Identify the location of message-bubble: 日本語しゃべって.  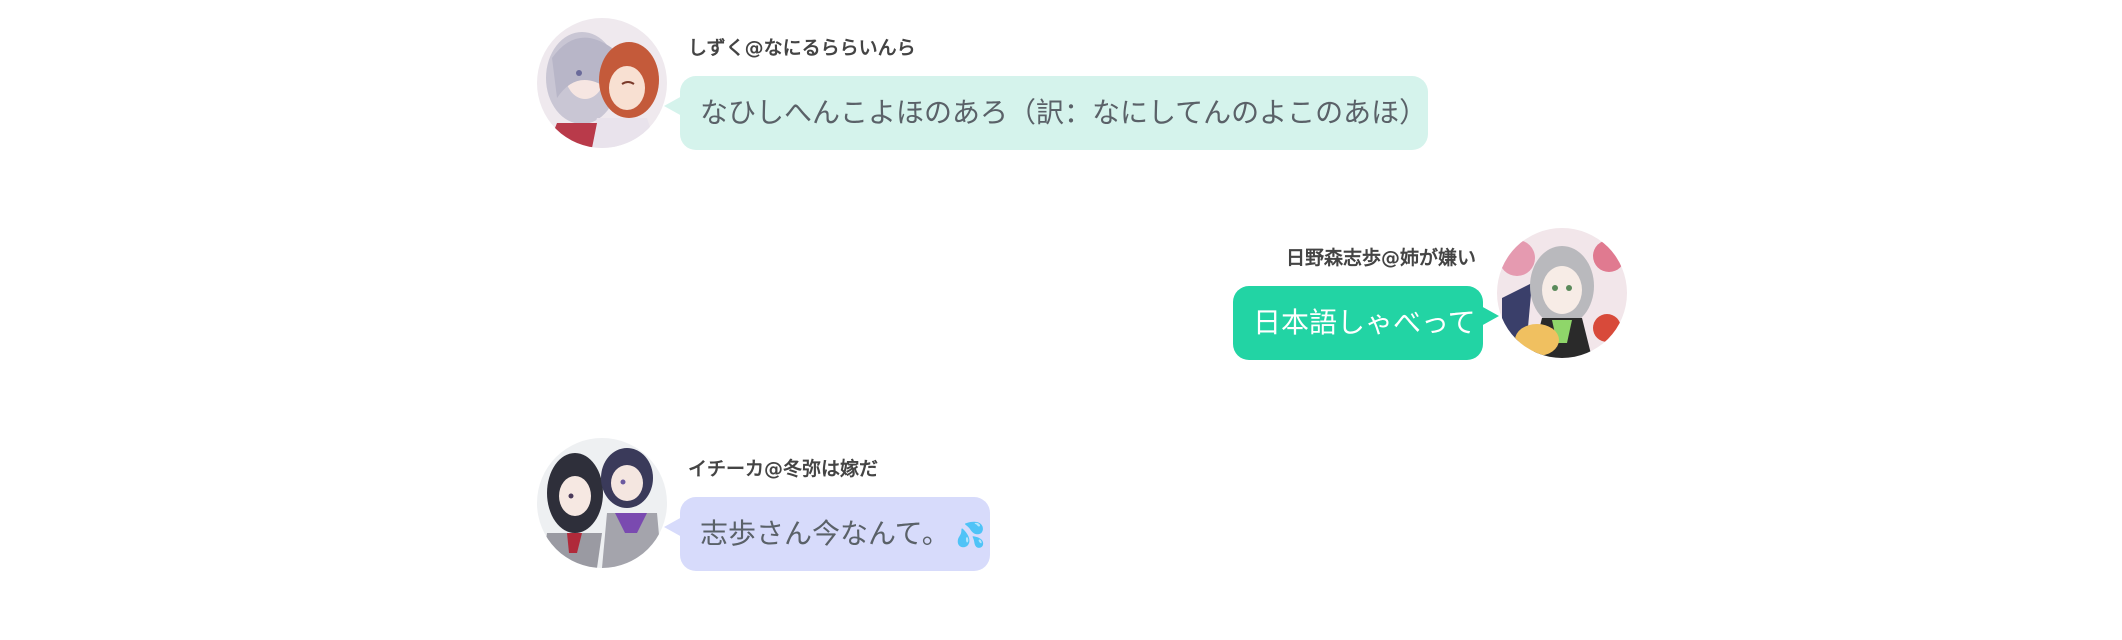
(1358, 323).